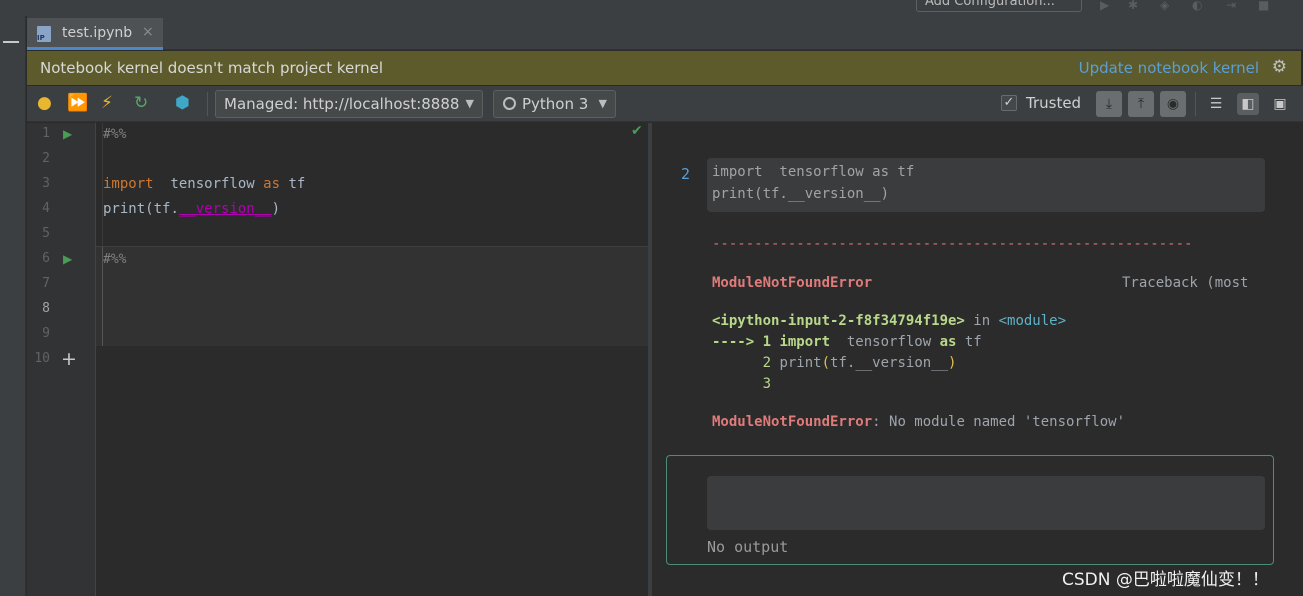 This screenshot has width=1303, height=596. I want to click on no-output-label: No output, so click(748, 547).